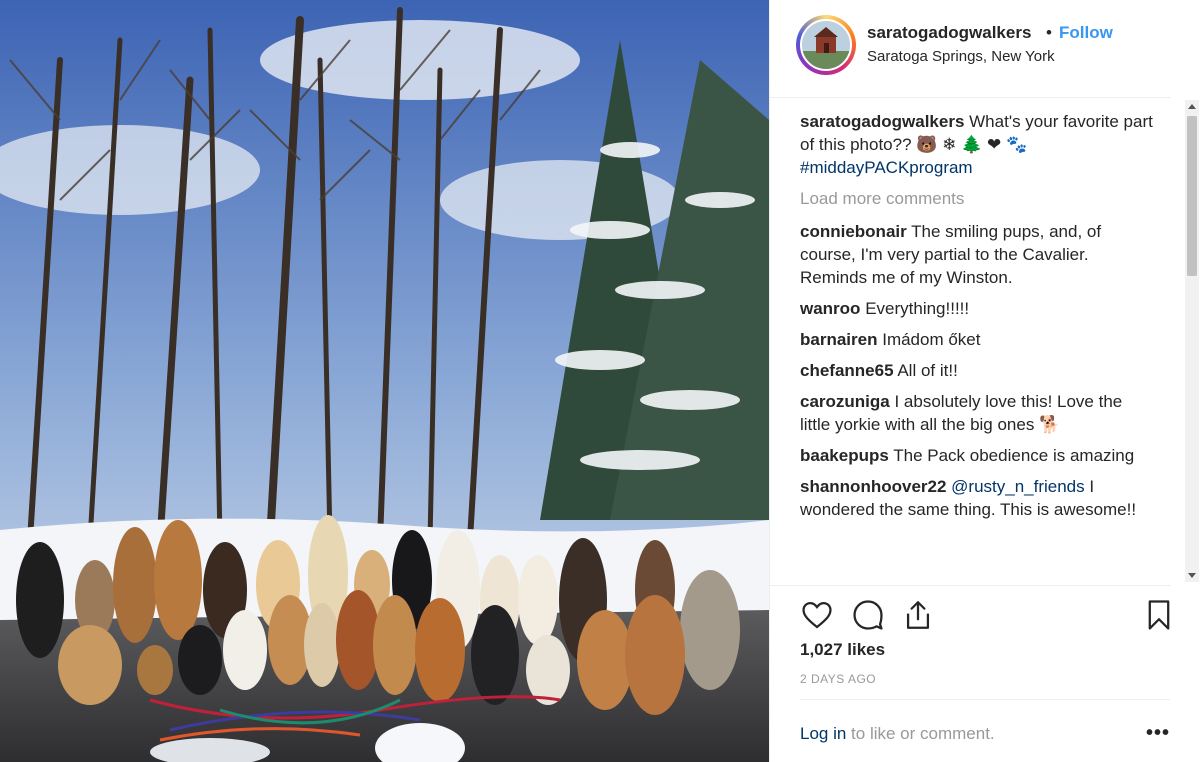 The image size is (1200, 762). What do you see at coordinates (830, 308) in the screenshot?
I see `comment-username: wanroo` at bounding box center [830, 308].